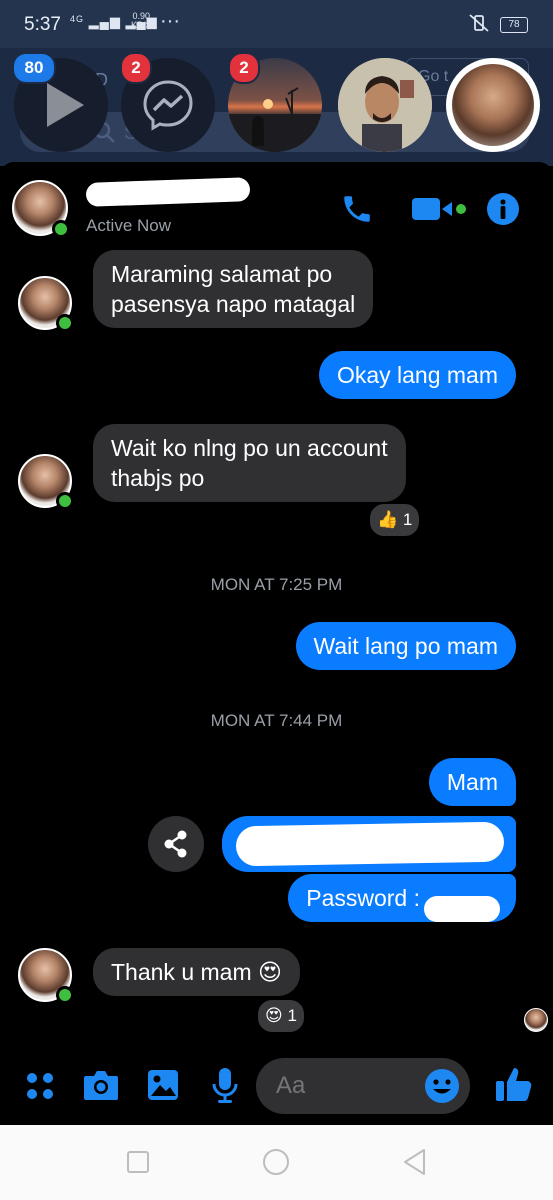 Image resolution: width=553 pixels, height=1200 pixels. I want to click on thumbs-up-icon, so click(514, 1086).